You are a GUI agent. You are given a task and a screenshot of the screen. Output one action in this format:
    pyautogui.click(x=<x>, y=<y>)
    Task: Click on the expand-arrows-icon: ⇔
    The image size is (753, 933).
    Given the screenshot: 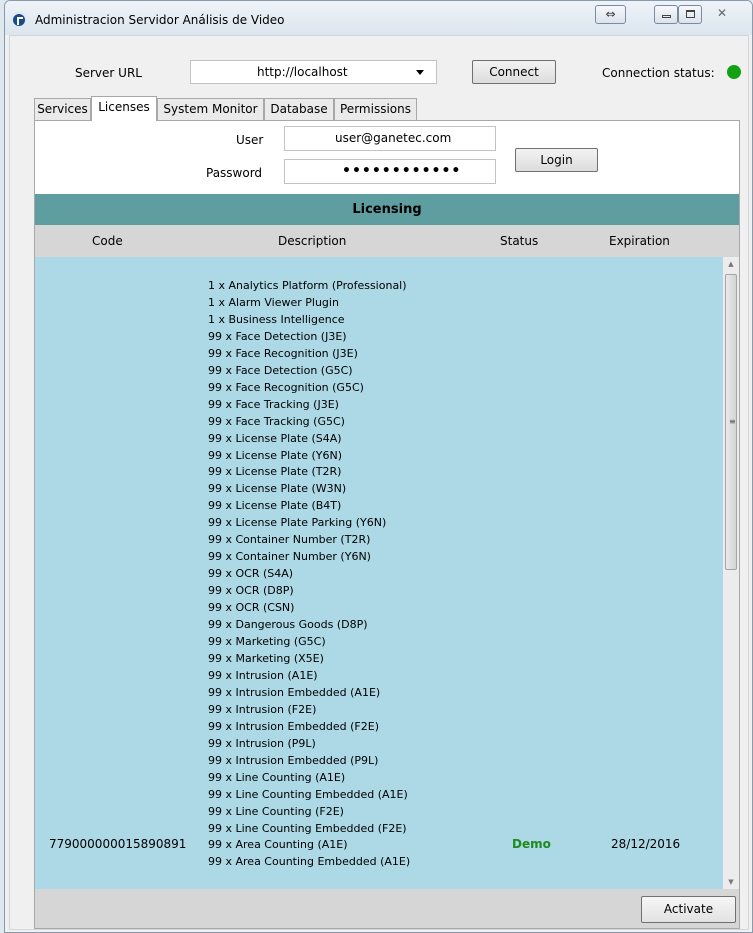 What is the action you would take?
    pyautogui.click(x=610, y=14)
    